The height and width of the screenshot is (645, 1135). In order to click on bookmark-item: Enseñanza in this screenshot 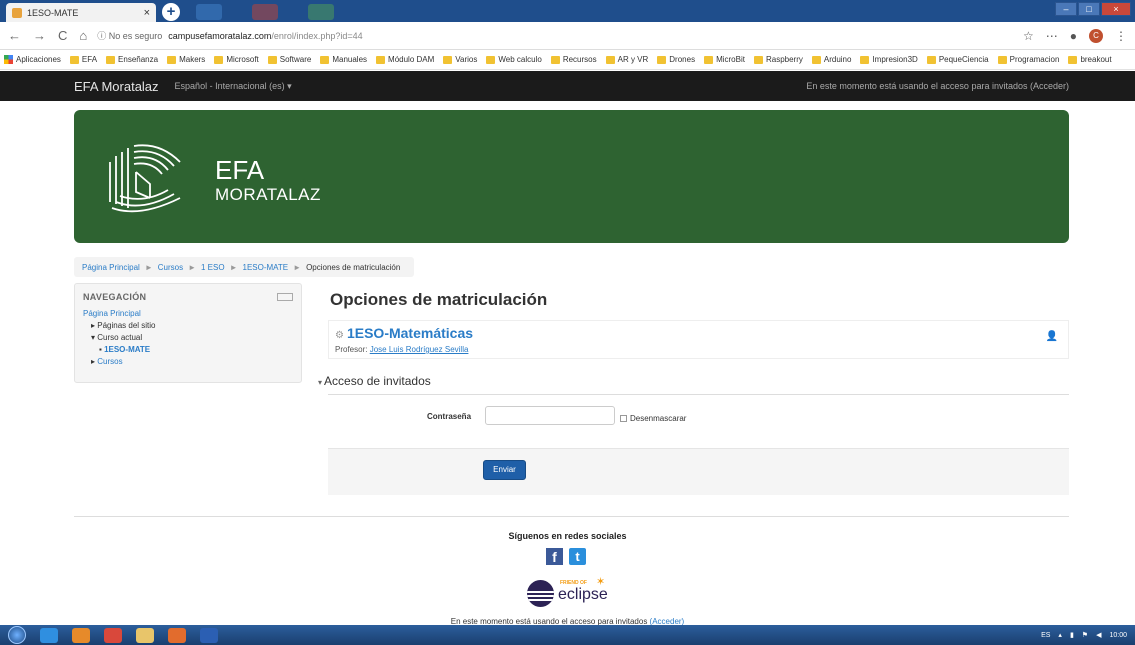, I will do `click(132, 59)`.